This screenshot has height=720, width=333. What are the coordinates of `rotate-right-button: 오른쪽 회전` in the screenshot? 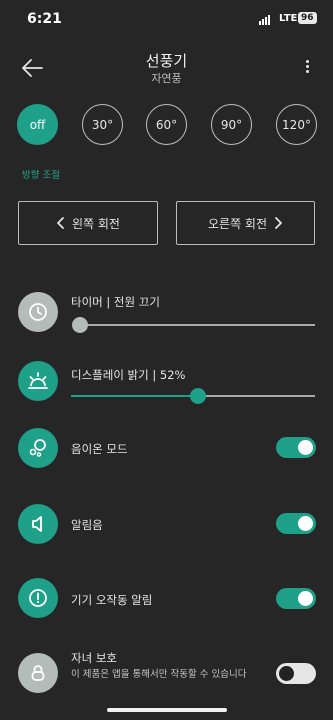 It's located at (245, 223).